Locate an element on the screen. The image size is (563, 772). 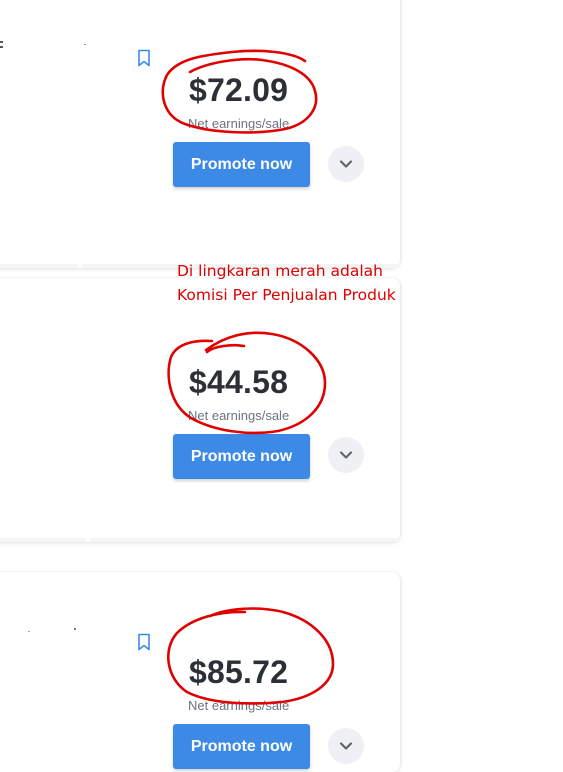
card-divider is located at coordinates (200, 540).